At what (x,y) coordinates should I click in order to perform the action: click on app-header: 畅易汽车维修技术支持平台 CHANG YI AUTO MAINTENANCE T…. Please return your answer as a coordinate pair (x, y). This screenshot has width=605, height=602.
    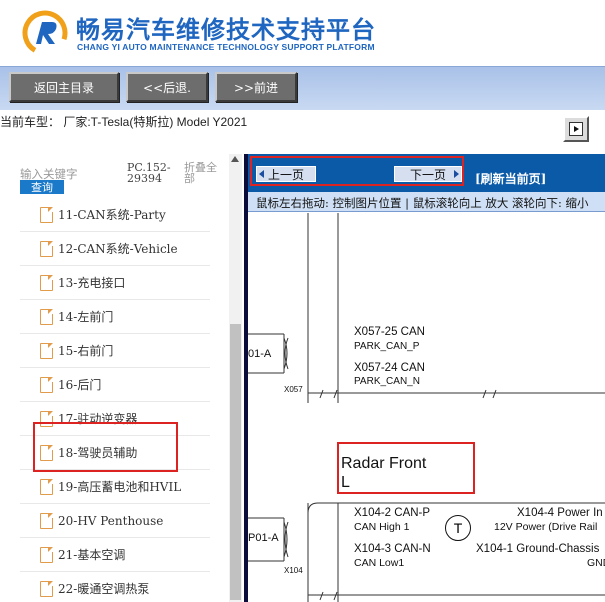
    Looking at the image, I should click on (302, 33).